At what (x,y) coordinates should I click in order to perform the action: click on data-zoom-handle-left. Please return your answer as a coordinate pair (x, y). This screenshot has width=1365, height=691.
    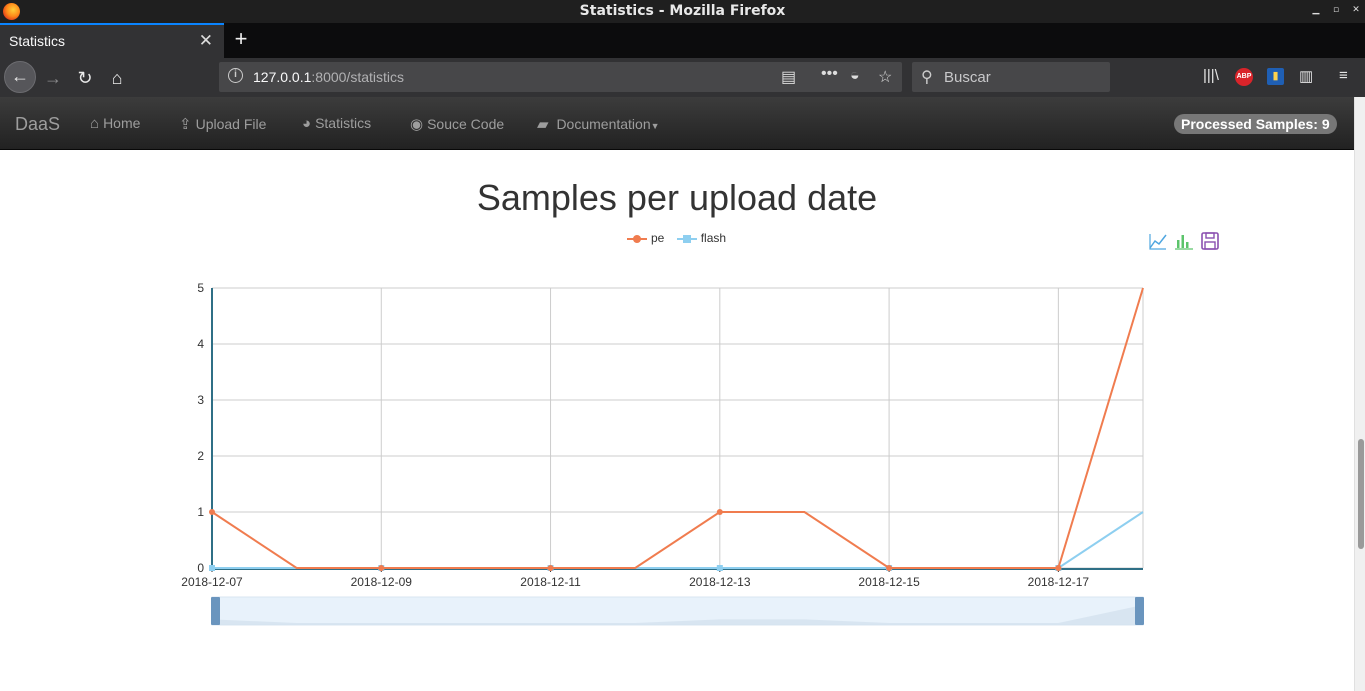
    Looking at the image, I should click on (215, 611).